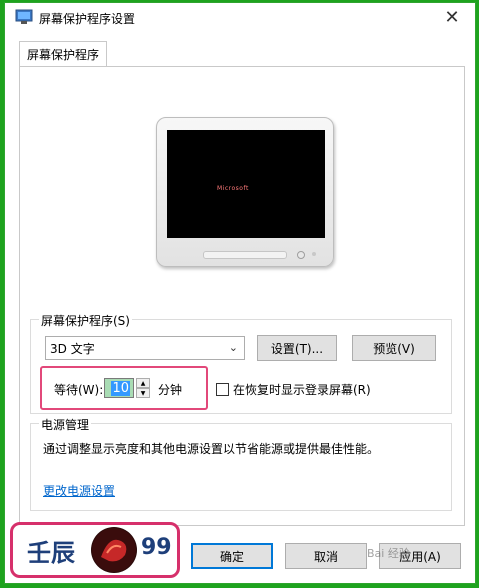  I want to click on chevron-down-icon: ⌄, so click(233, 347).